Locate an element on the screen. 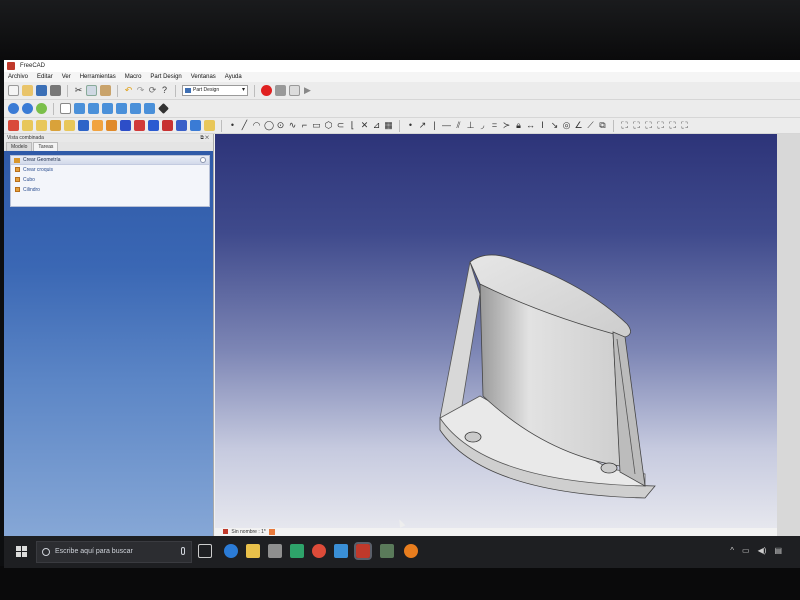 This screenshot has width=800, height=600. tangent-icon: ◞ is located at coordinates (482, 125).